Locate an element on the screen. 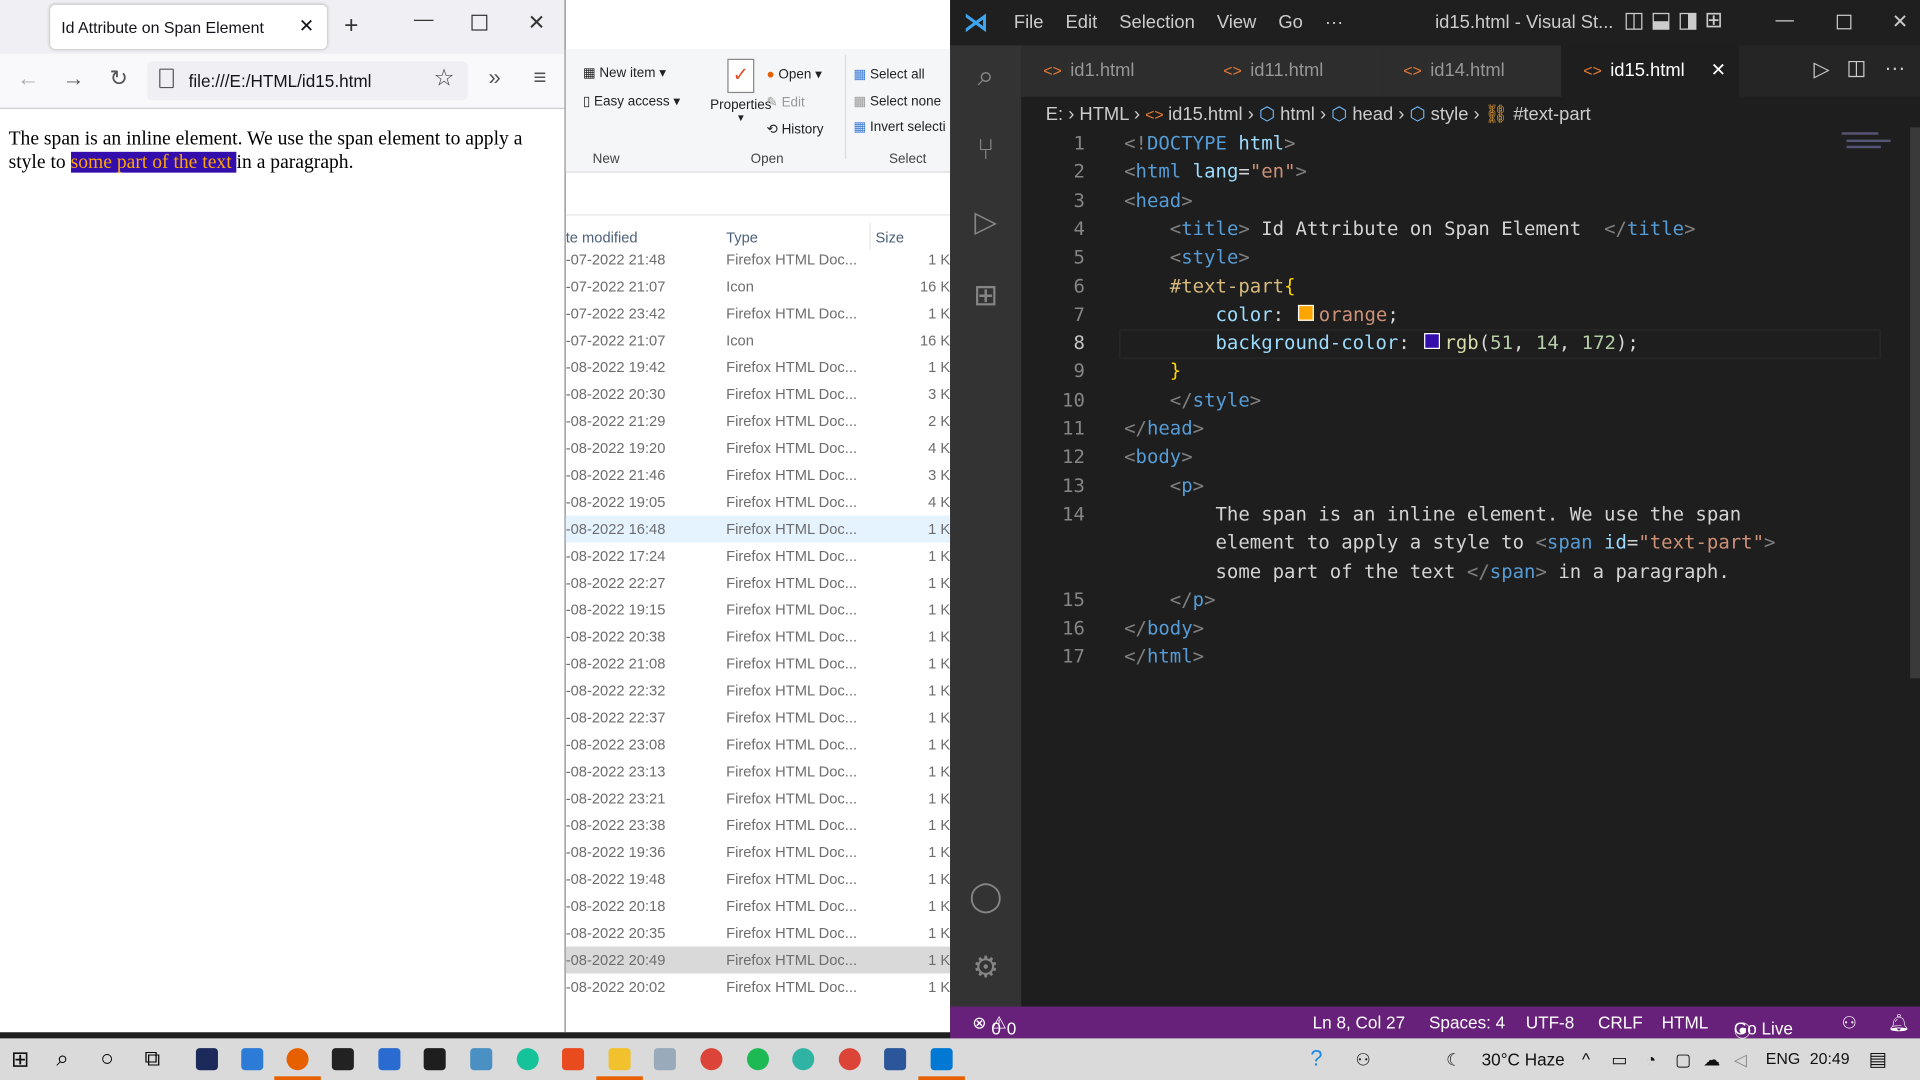 The height and width of the screenshot is (1080, 1920). task-view-icon: ⧉ is located at coordinates (152, 1059).